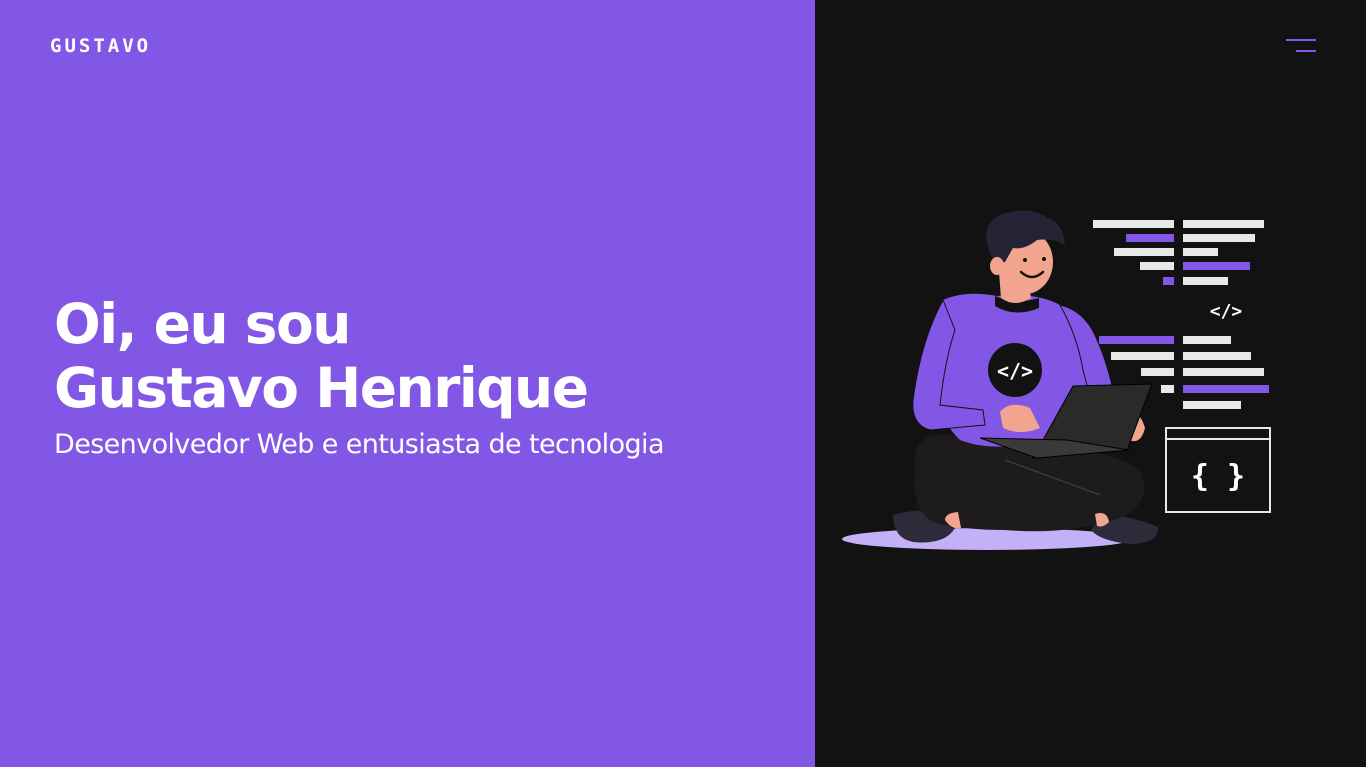 This screenshot has height=767, width=1366. What do you see at coordinates (321, 388) in the screenshot?
I see `hero-title-line2: Gustavo Henrique` at bounding box center [321, 388].